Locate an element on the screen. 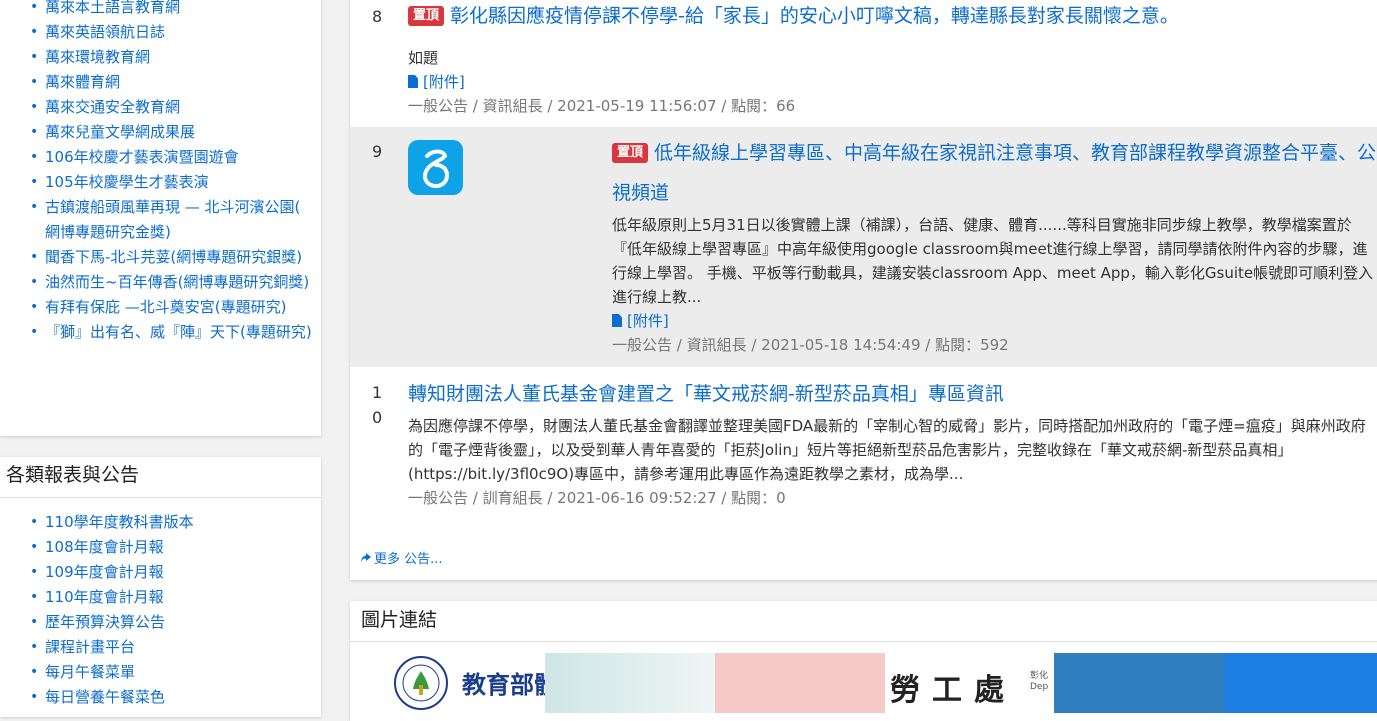  classroom-app-icon is located at coordinates (435, 167).